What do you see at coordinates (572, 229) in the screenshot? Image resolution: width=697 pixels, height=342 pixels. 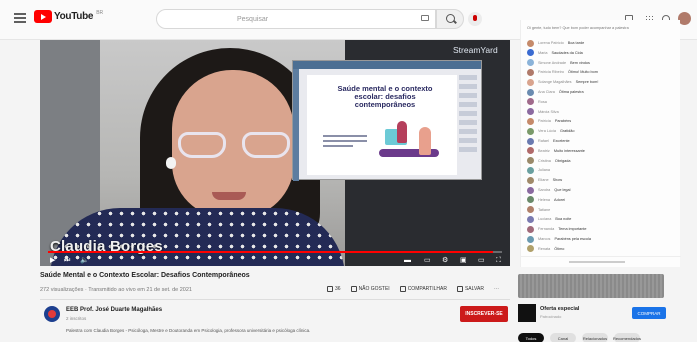 I see `chat-text: Tema importante` at bounding box center [572, 229].